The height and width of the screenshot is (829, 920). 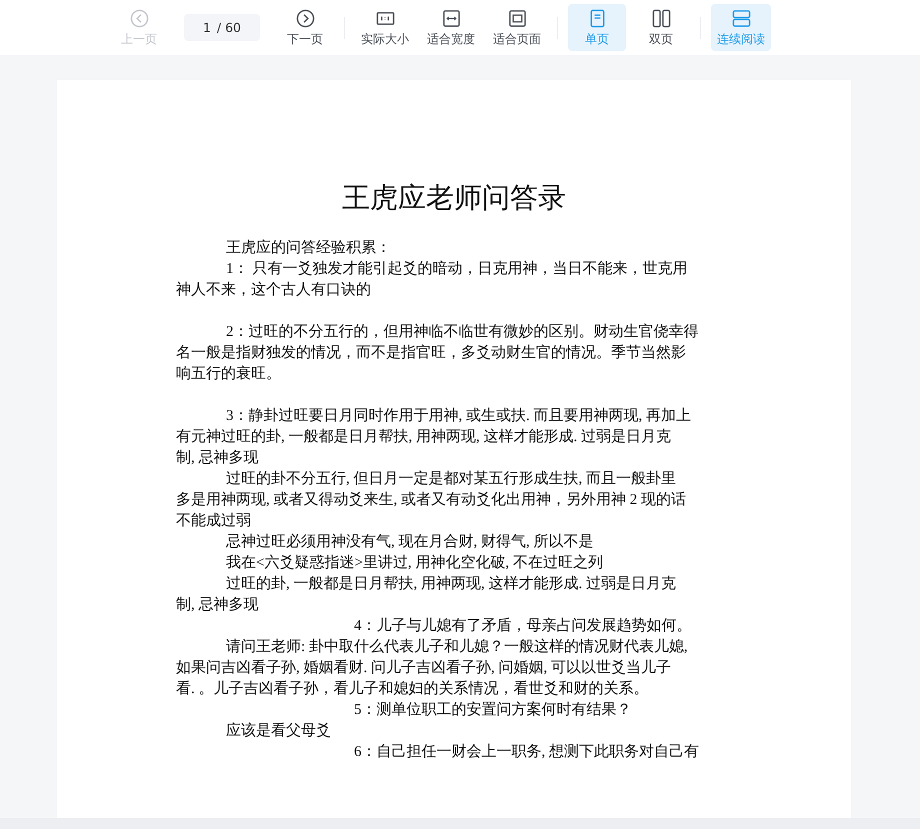 What do you see at coordinates (492, 710) in the screenshot?
I see `paragraph: 5：测单位职工的安置问方案何时有结果？` at bounding box center [492, 710].